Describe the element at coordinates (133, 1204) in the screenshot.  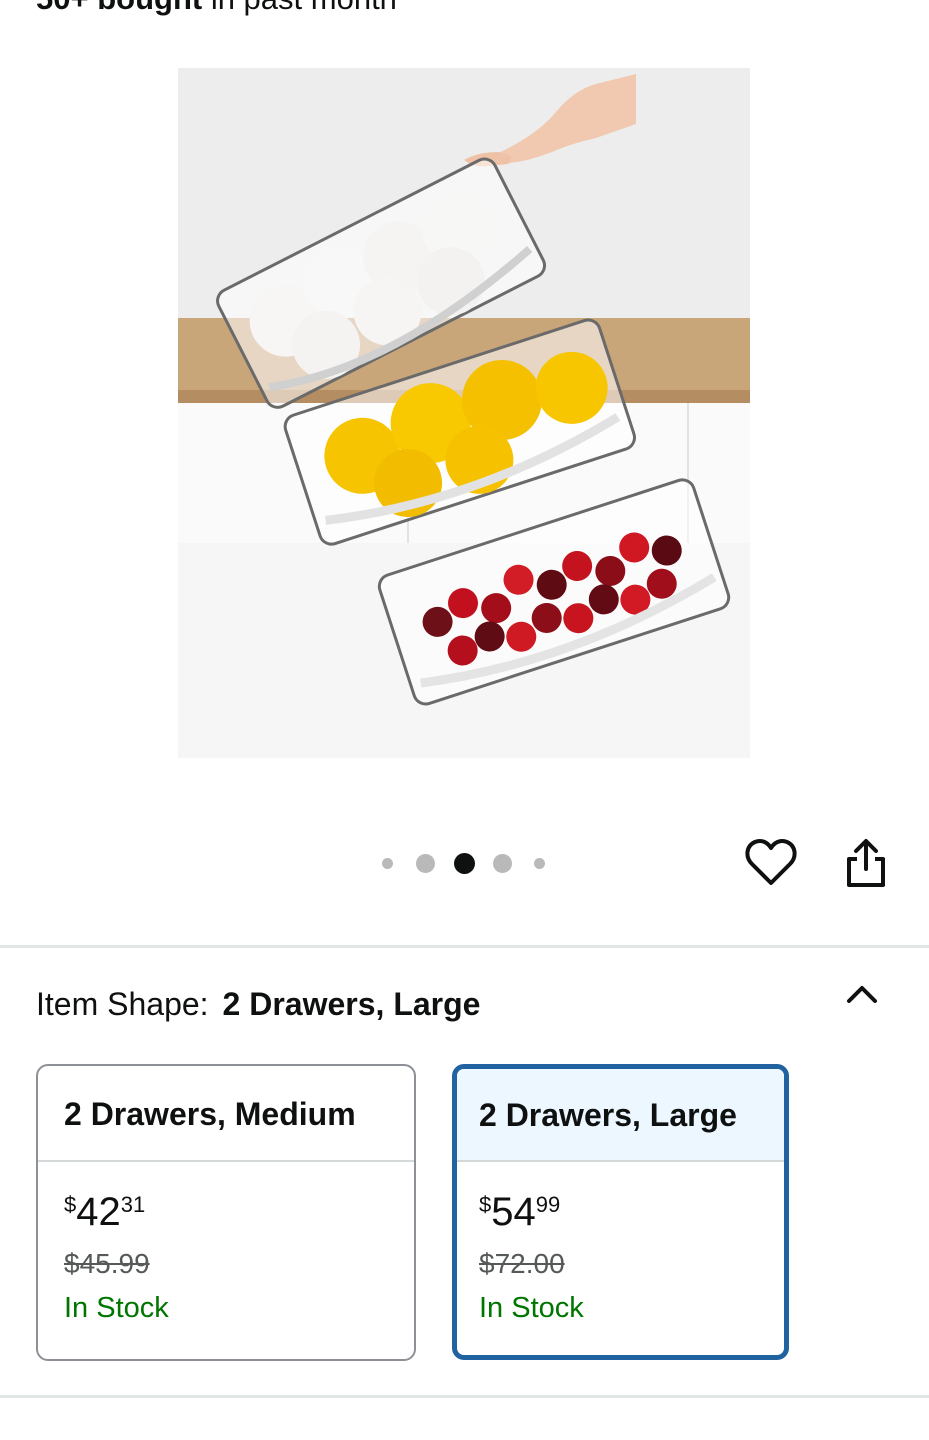
I see `price-fraction: 31` at that location.